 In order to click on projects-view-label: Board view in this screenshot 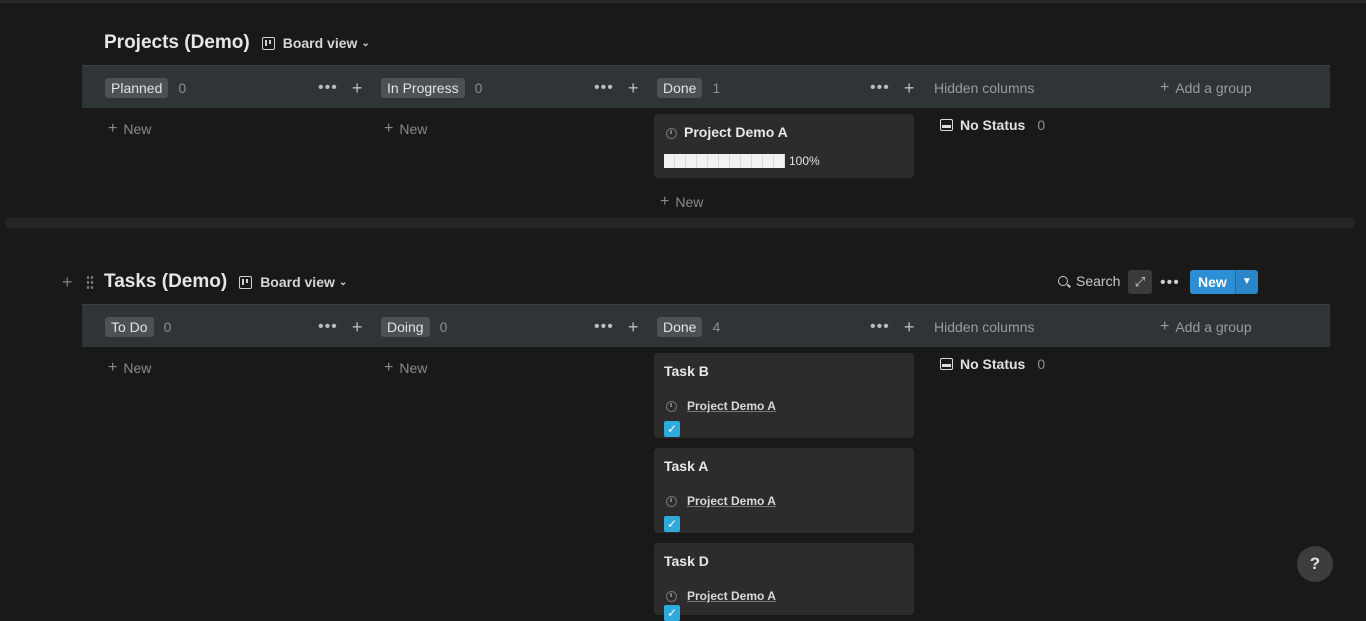, I will do `click(320, 43)`.